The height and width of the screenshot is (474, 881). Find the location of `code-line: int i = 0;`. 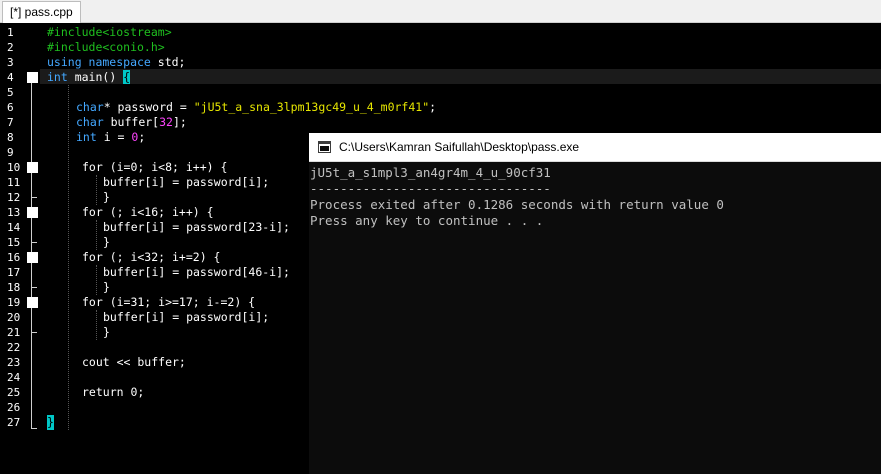

code-line: int i = 0; is located at coordinates (110, 137).